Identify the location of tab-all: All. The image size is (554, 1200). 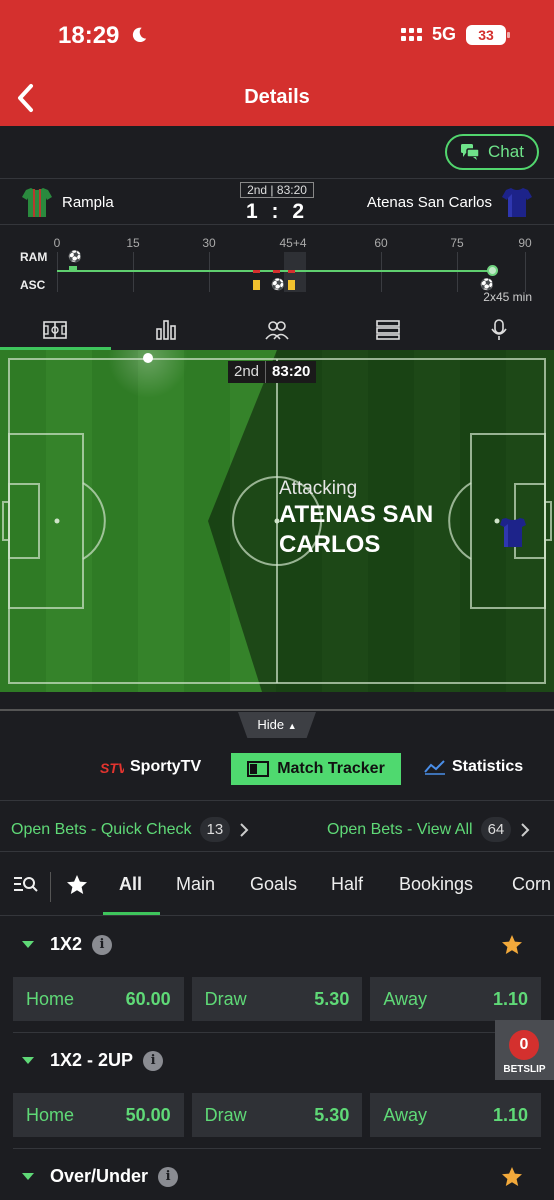
(130, 884).